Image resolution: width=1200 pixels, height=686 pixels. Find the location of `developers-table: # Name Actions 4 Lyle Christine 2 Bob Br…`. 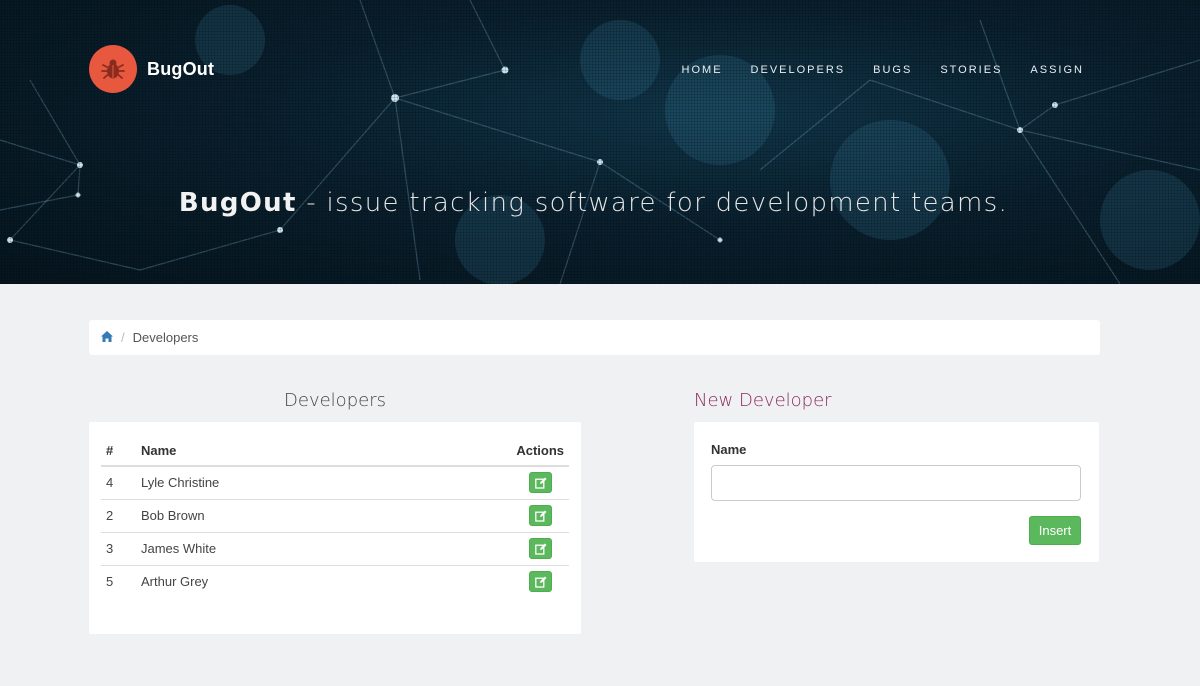

developers-table: # Name Actions 4 Lyle Christine 2 Bob Br… is located at coordinates (335, 517).